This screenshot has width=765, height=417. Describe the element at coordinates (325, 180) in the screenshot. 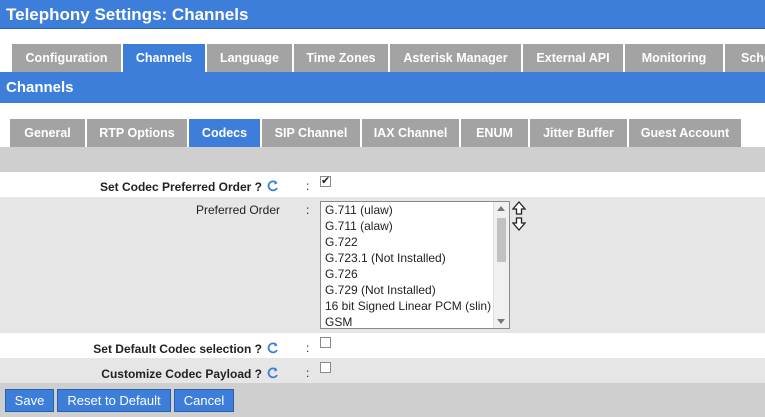

I see `set-codec-order-checkbox` at that location.